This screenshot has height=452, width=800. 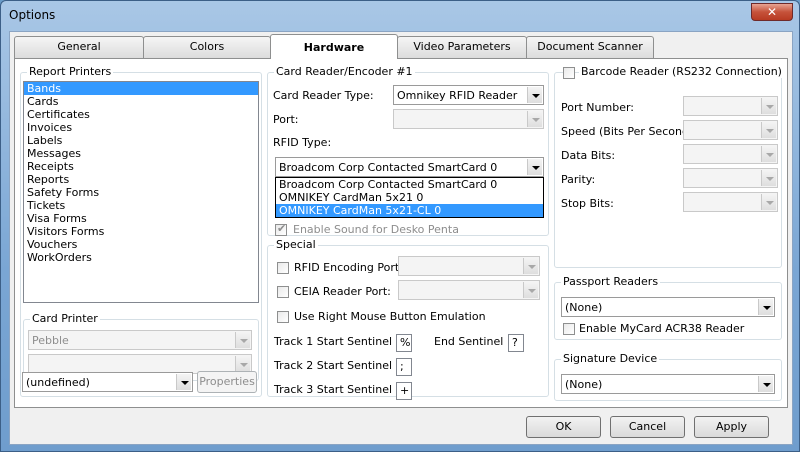 I want to click on rfid-port-combo, so click(x=469, y=266).